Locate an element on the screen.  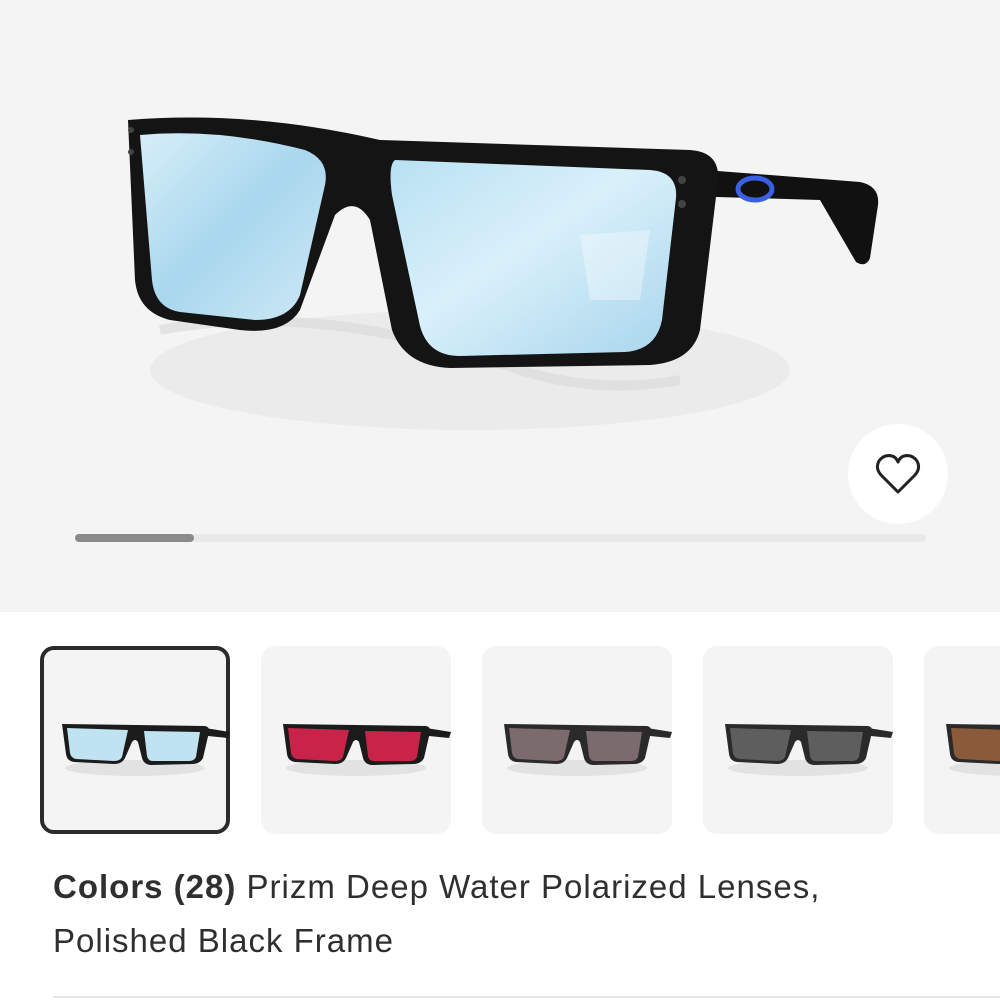
favorite-button is located at coordinates (898, 474).